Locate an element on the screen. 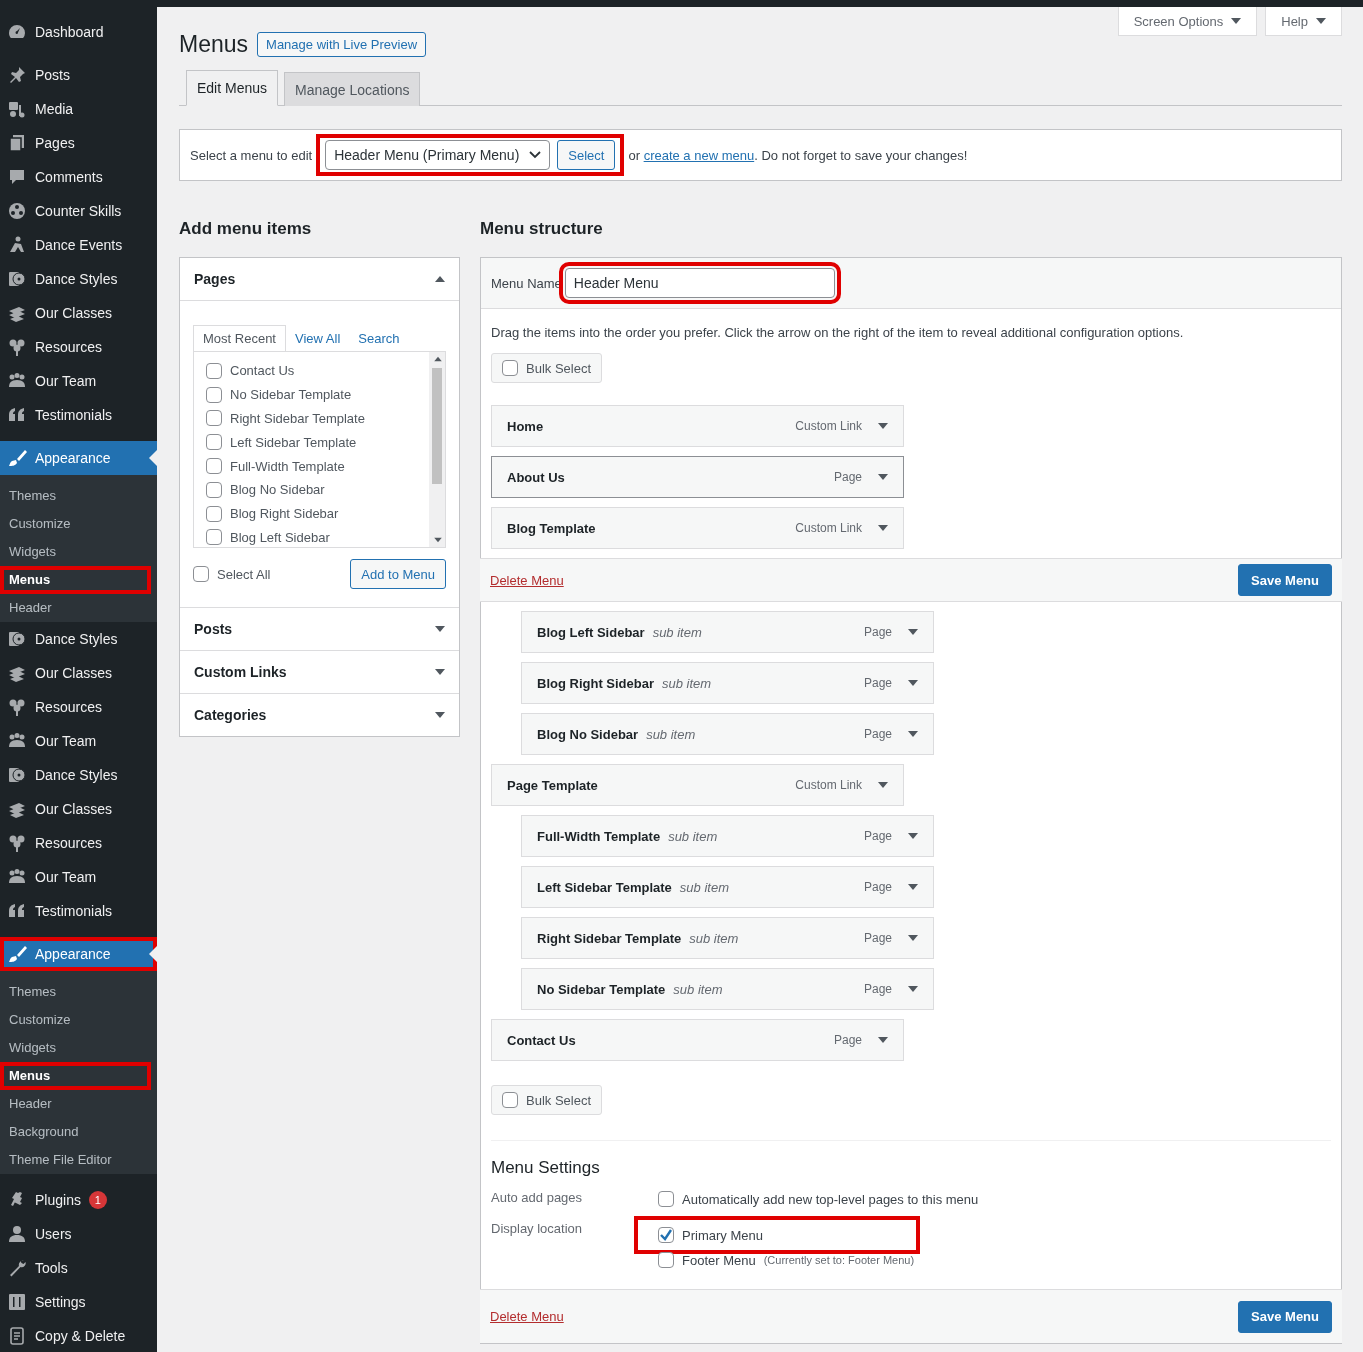  menu-item-card: Full-Width Template sub item Page is located at coordinates (727, 836).